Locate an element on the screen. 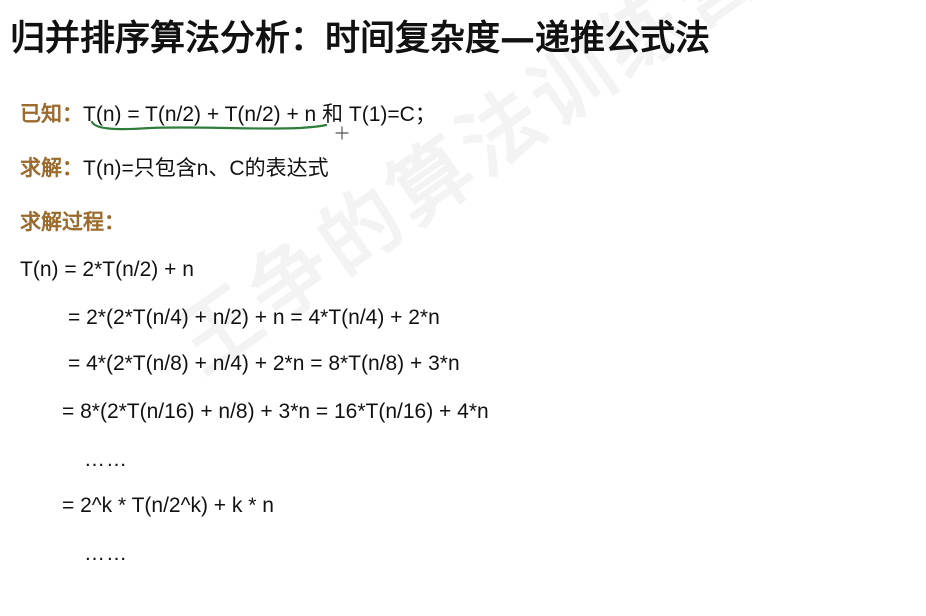  page-title: 归并排序算法分析：时间复杂度—递推公式法 is located at coordinates (360, 39).